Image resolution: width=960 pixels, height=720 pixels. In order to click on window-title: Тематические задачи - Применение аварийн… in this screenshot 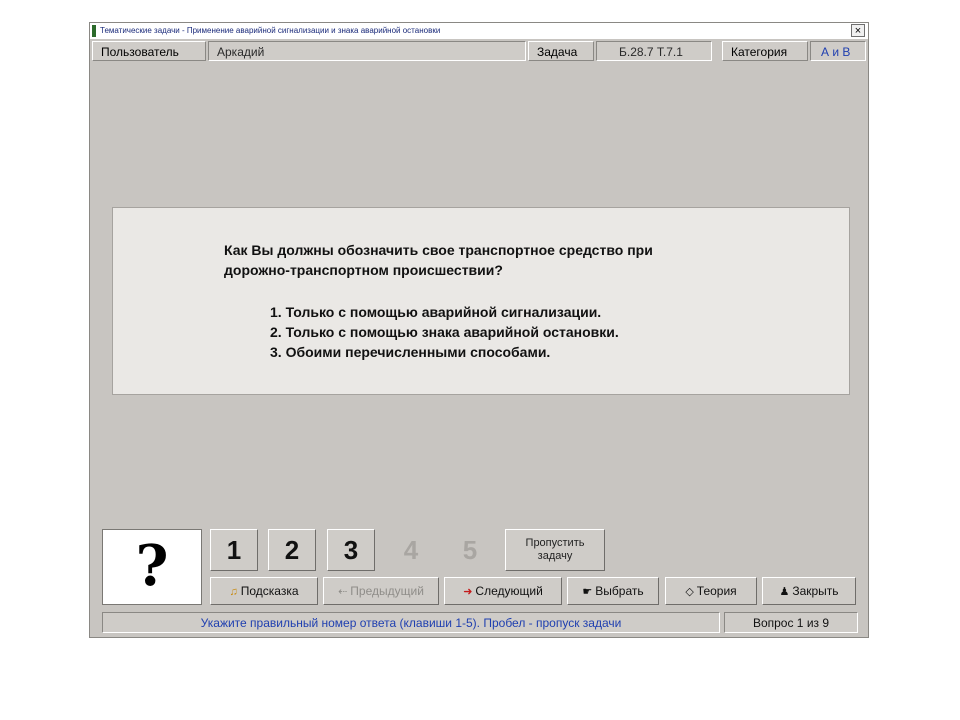, I will do `click(270, 30)`.